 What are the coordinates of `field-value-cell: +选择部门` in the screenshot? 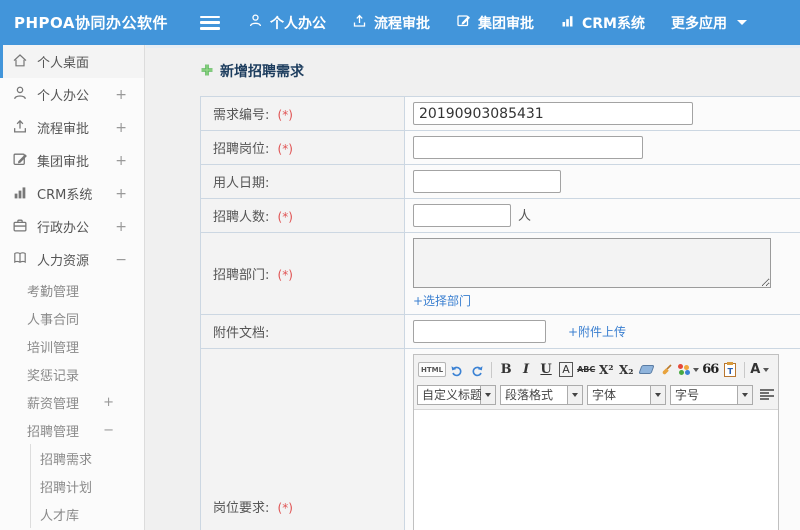 It's located at (602, 273).